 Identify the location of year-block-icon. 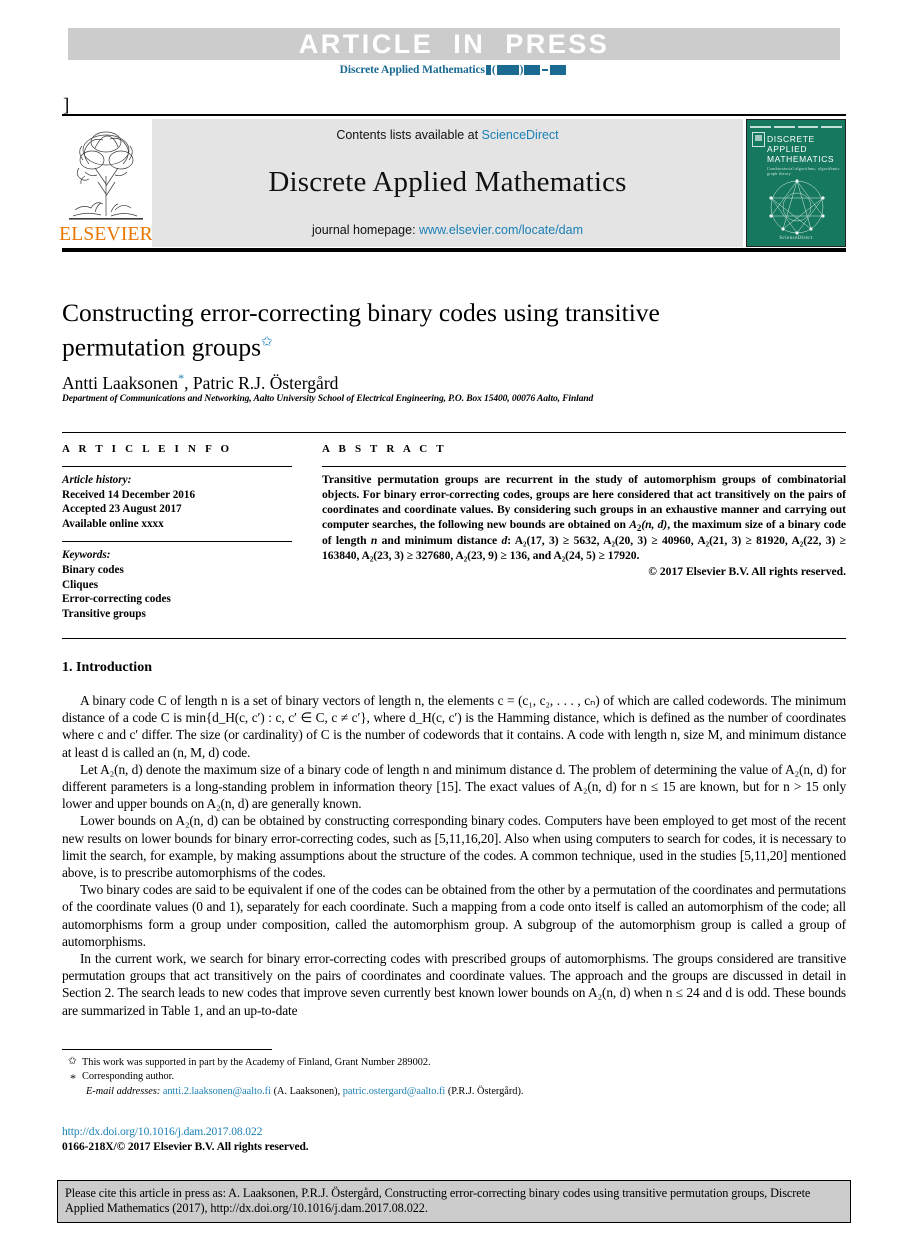
(507, 70).